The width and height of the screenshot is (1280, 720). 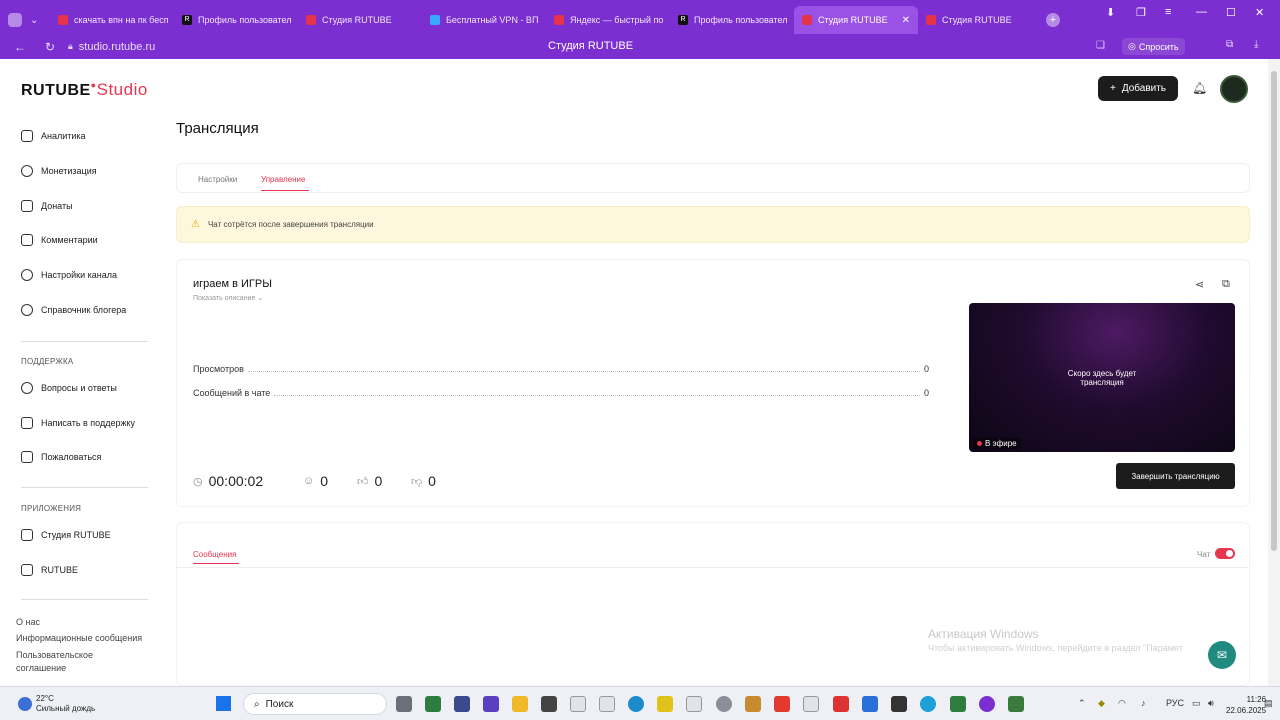 I want to click on taskbar-clock: 11:26 22.06.2025, so click(x=1246, y=705).